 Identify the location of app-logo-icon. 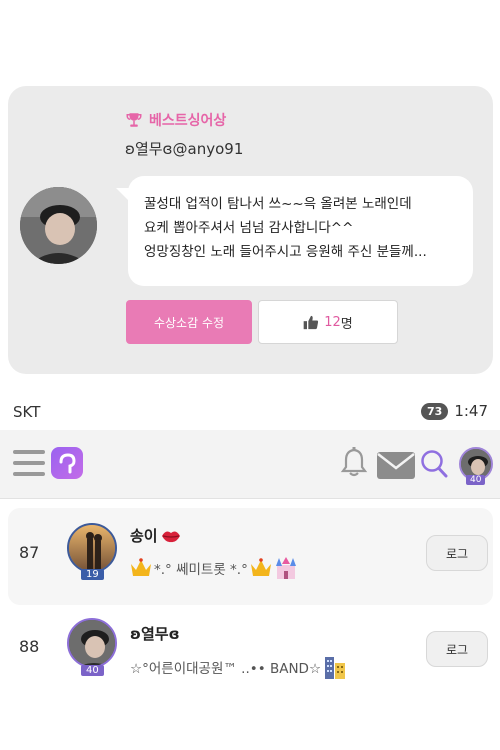
(67, 463).